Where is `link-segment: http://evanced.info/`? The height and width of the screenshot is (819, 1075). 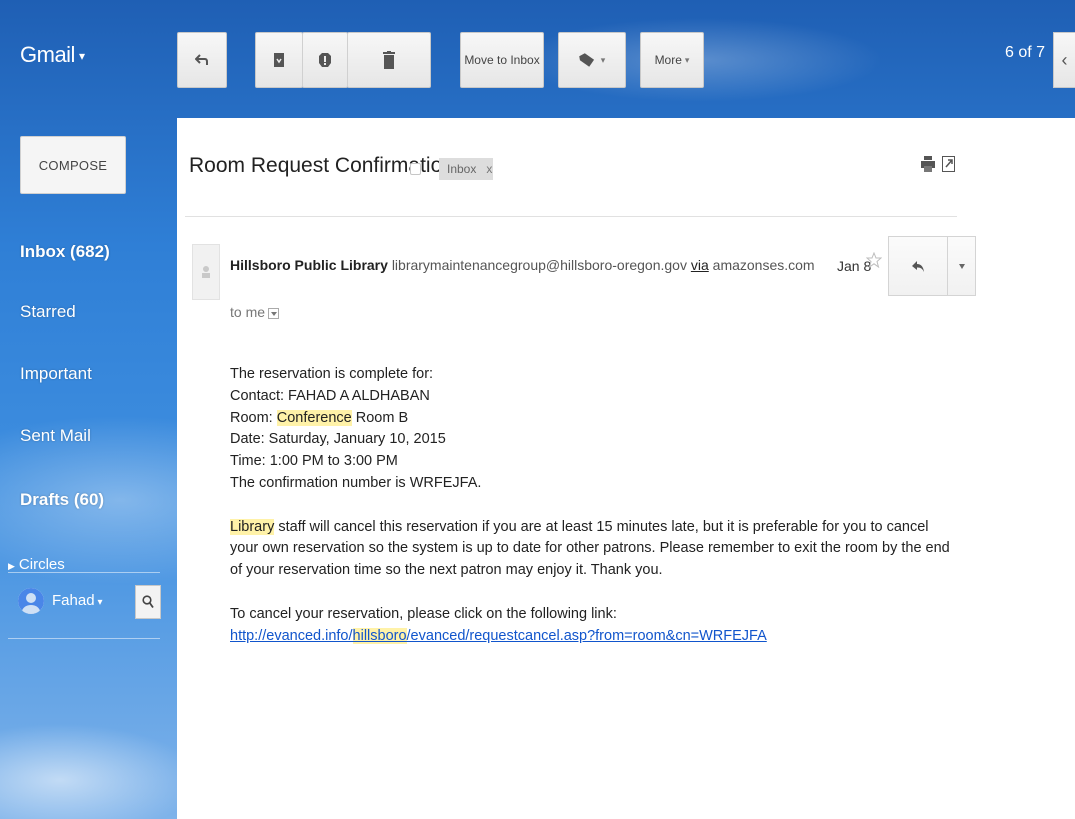
link-segment: http://evanced.info/ is located at coordinates (291, 635).